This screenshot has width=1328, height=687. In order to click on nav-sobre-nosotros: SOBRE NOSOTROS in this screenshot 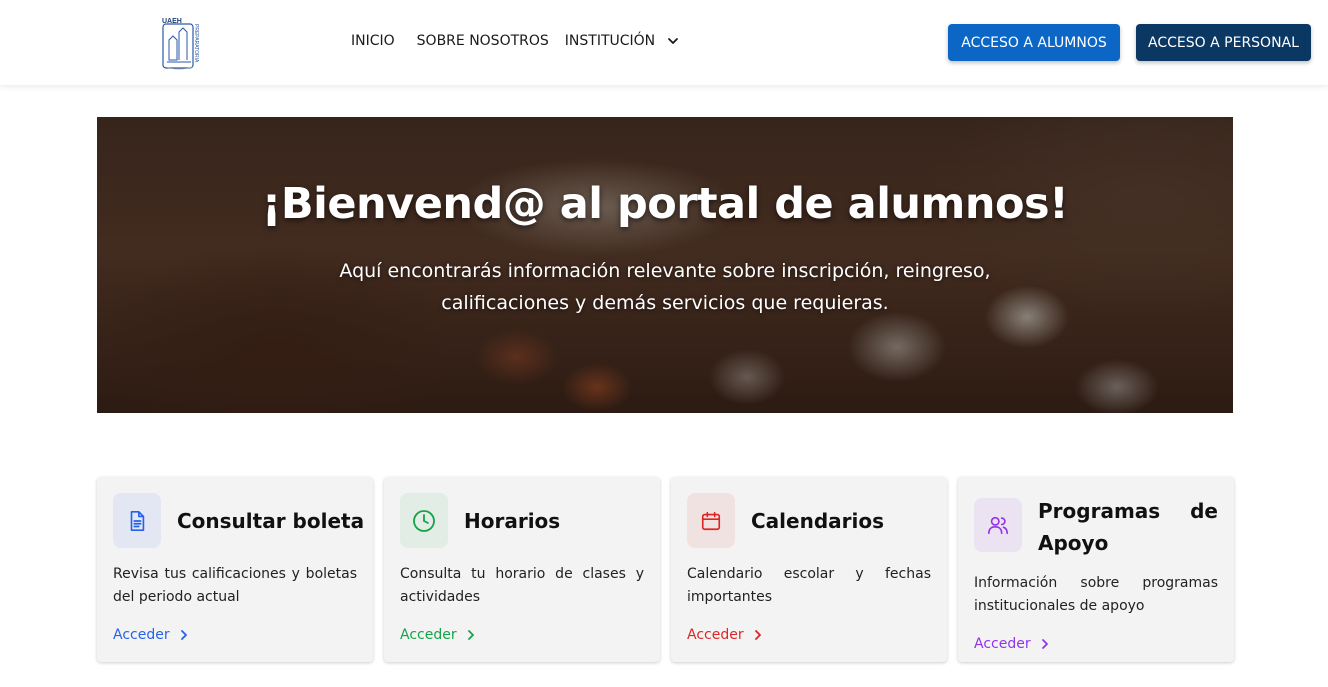, I will do `click(483, 41)`.